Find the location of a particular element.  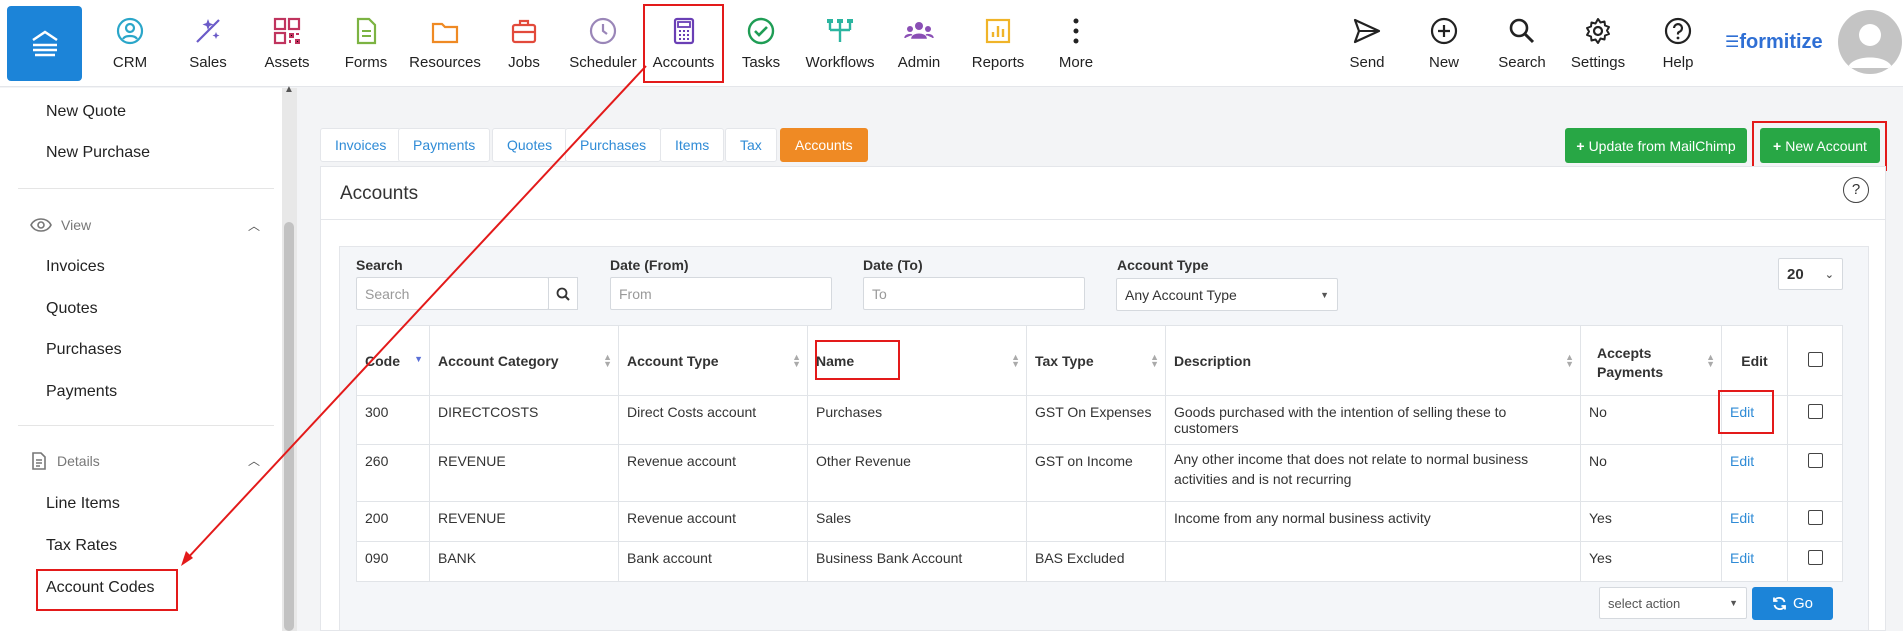

page-size-select: 20 ⌄ is located at coordinates (1810, 274).